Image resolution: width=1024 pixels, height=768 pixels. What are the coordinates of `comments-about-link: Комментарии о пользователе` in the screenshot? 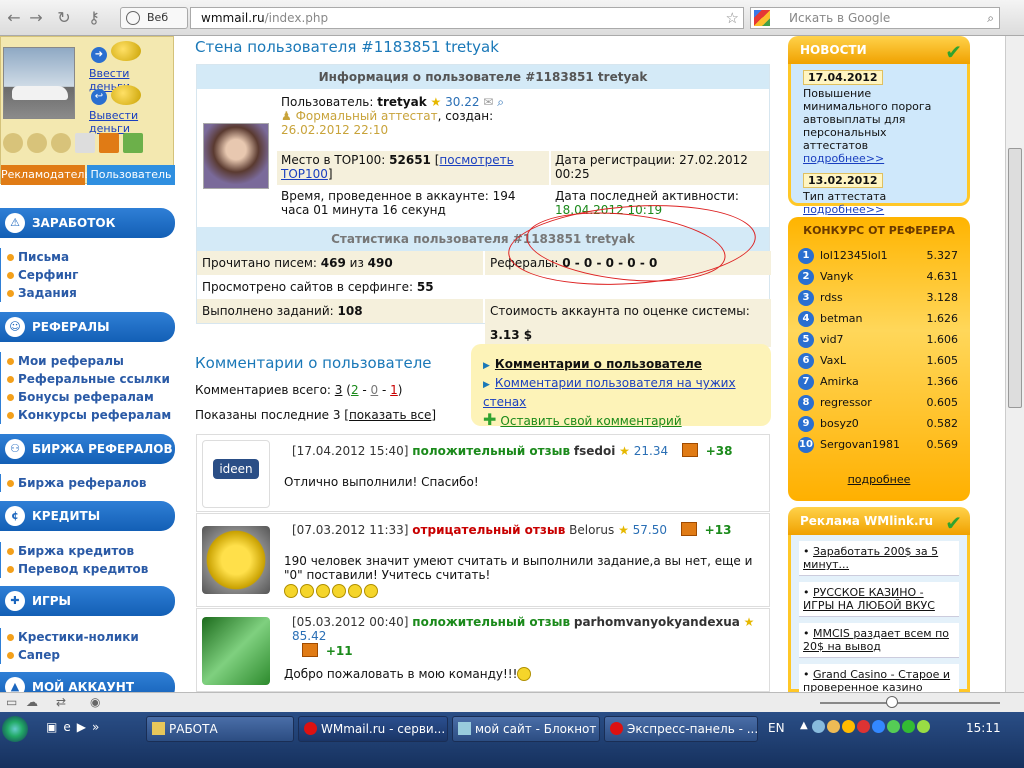 It's located at (598, 364).